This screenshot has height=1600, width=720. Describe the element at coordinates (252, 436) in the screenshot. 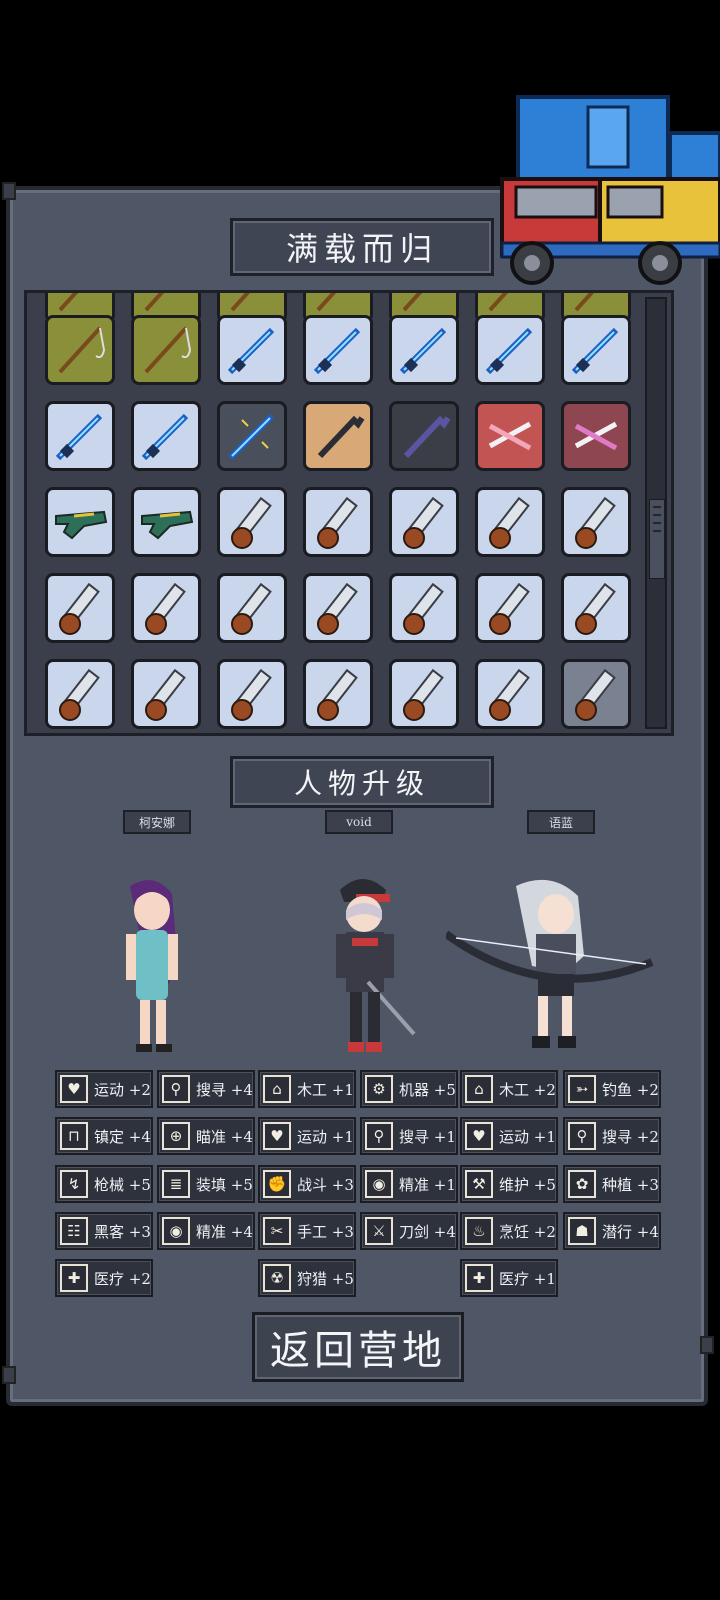

I see `ice-spear-dark-item-slot` at that location.